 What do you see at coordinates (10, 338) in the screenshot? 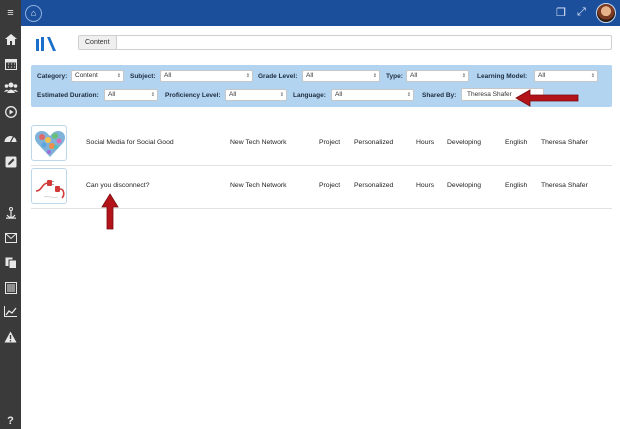
I see `warning-icon` at bounding box center [10, 338].